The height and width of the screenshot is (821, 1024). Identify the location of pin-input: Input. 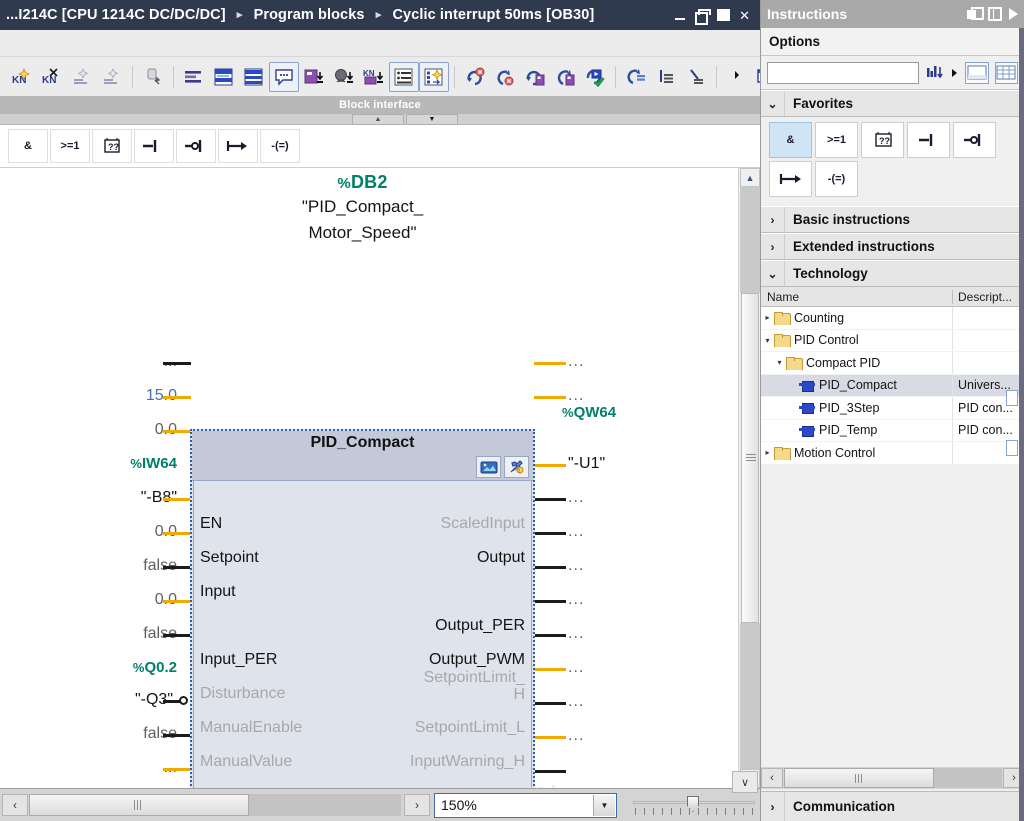
(218, 592).